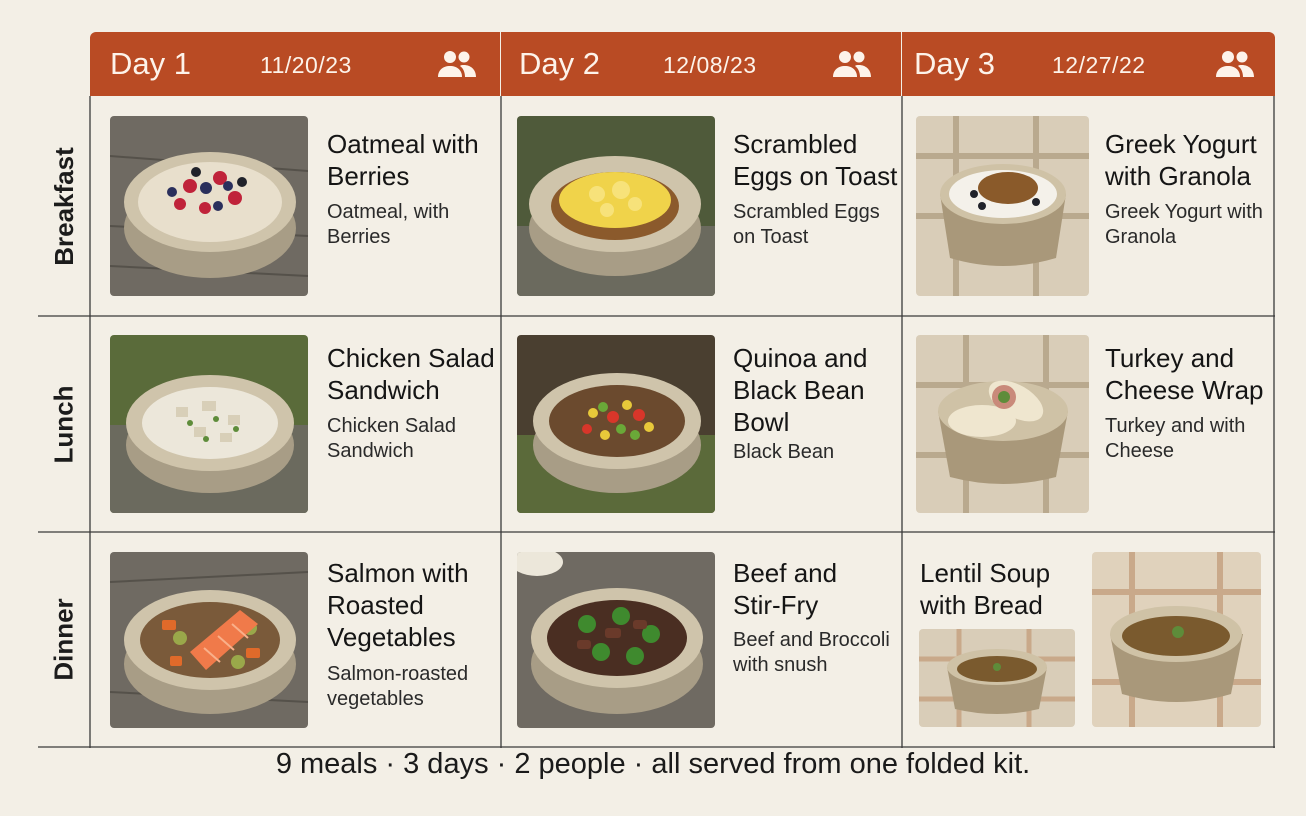 This screenshot has height=816, width=1306. What do you see at coordinates (710, 65) in the screenshot?
I see `day-date: 12/08/23` at bounding box center [710, 65].